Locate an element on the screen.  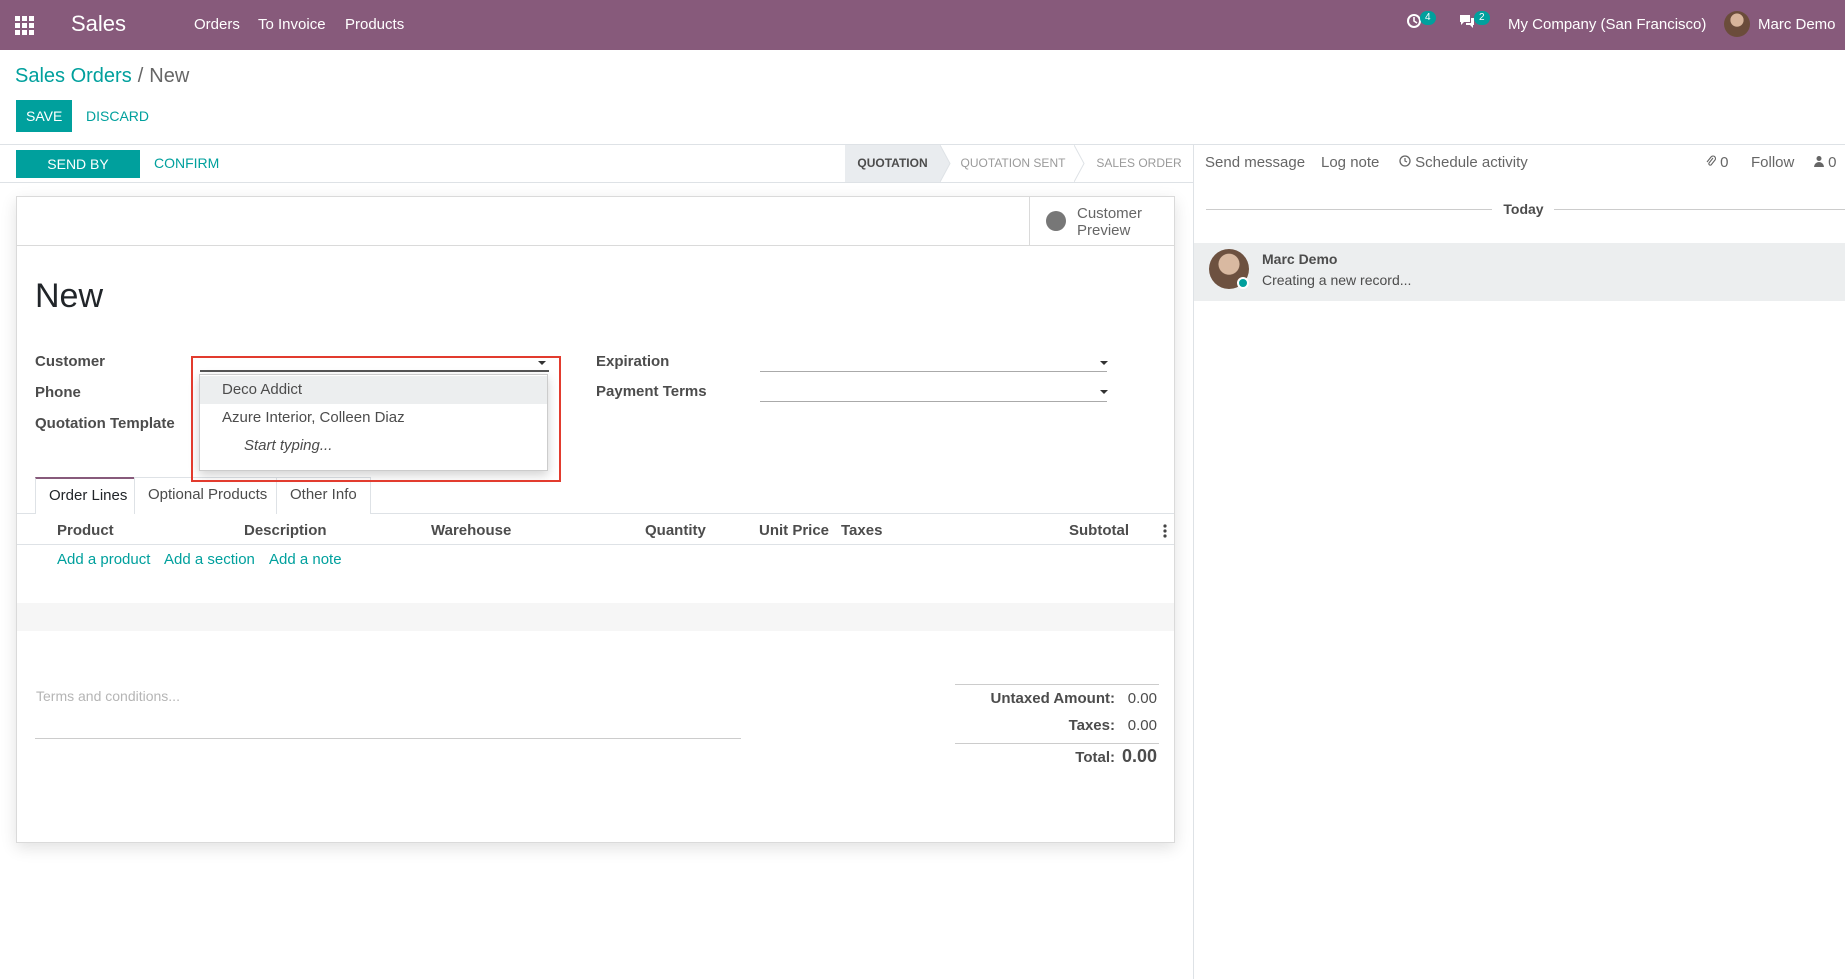
stage-quotation-sent: QUOTATION SENT is located at coordinates (1013, 163).